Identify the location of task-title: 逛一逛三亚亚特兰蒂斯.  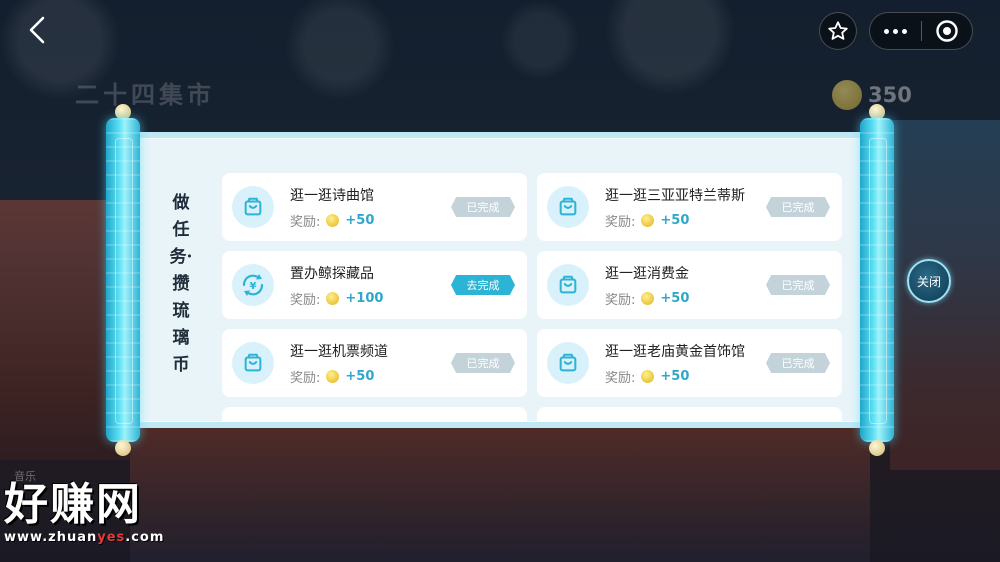
(675, 196).